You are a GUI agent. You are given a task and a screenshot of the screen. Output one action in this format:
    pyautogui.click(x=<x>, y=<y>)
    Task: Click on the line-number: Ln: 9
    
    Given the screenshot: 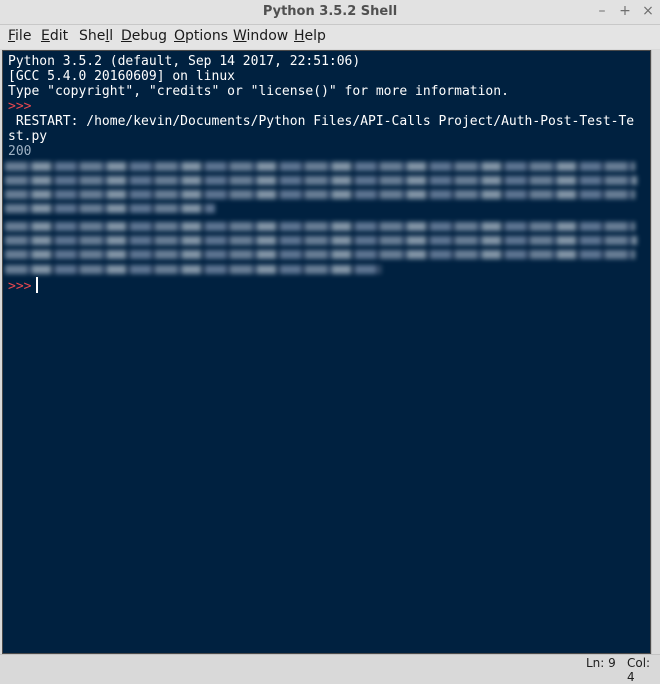 What is the action you would take?
    pyautogui.click(x=601, y=663)
    